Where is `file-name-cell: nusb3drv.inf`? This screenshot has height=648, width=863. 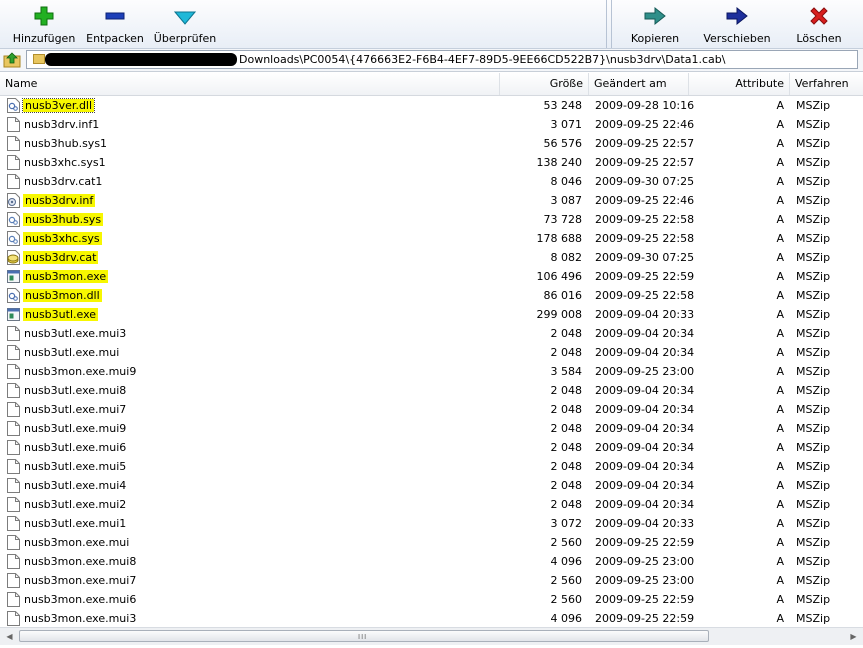 file-name-cell: nusb3drv.inf is located at coordinates (59, 200).